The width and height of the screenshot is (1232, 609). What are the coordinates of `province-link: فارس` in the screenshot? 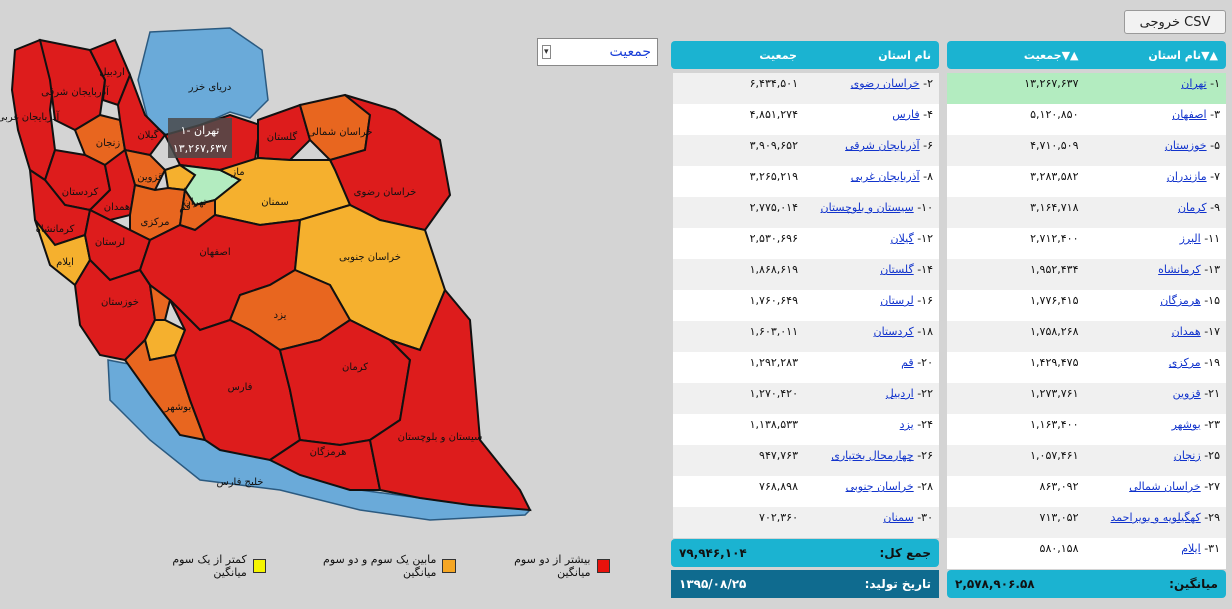 It's located at (905, 114).